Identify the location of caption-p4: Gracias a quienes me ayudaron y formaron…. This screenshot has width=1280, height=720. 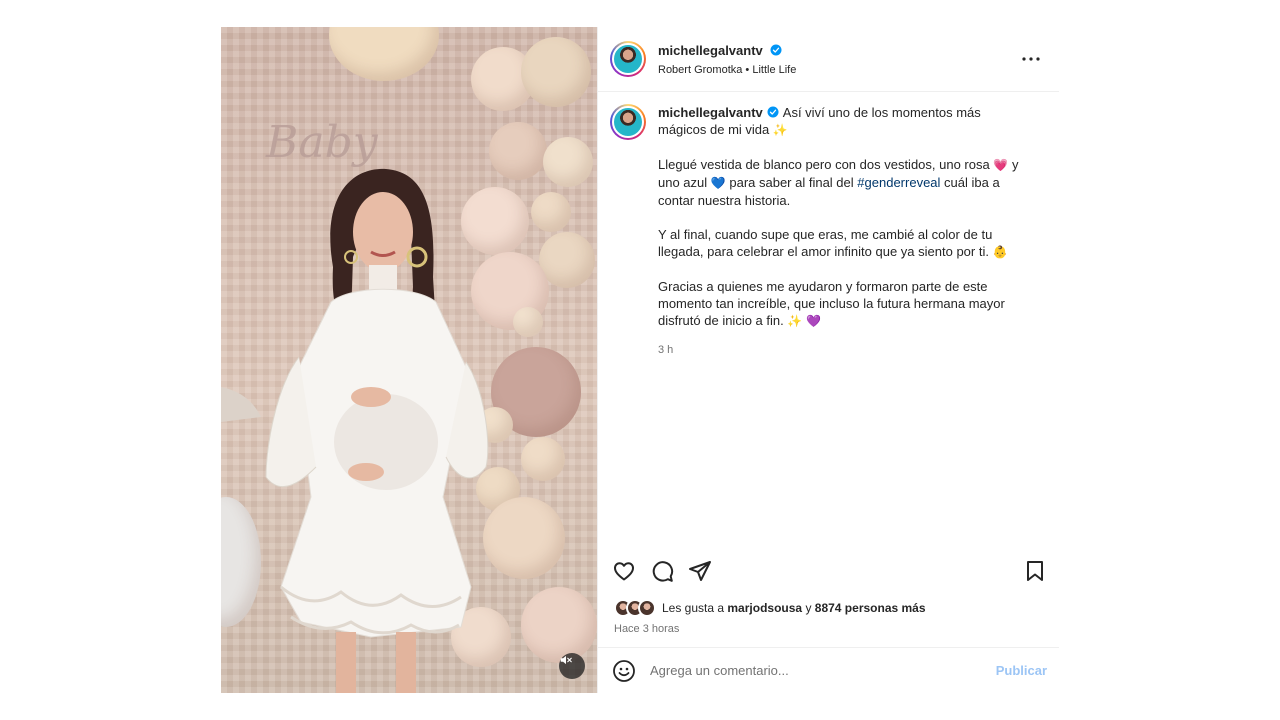
(831, 303).